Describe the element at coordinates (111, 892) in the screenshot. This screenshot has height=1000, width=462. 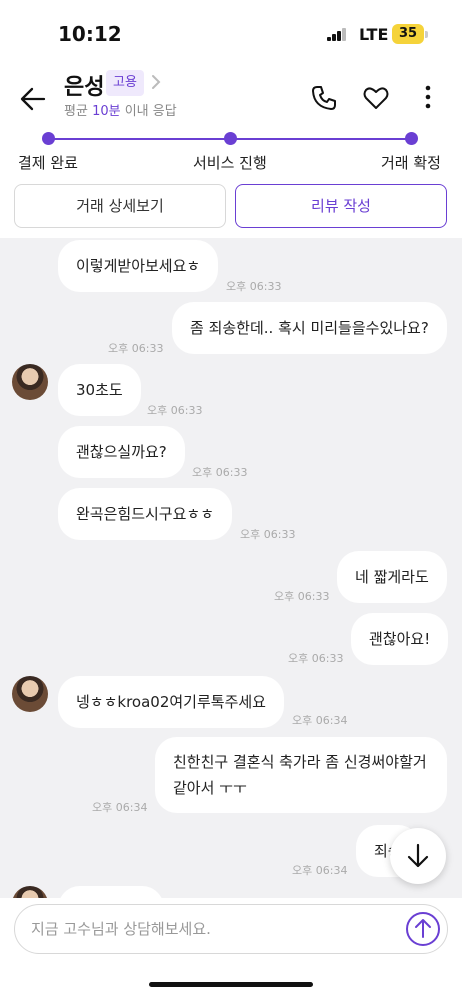
I see `message-bubble-received` at that location.